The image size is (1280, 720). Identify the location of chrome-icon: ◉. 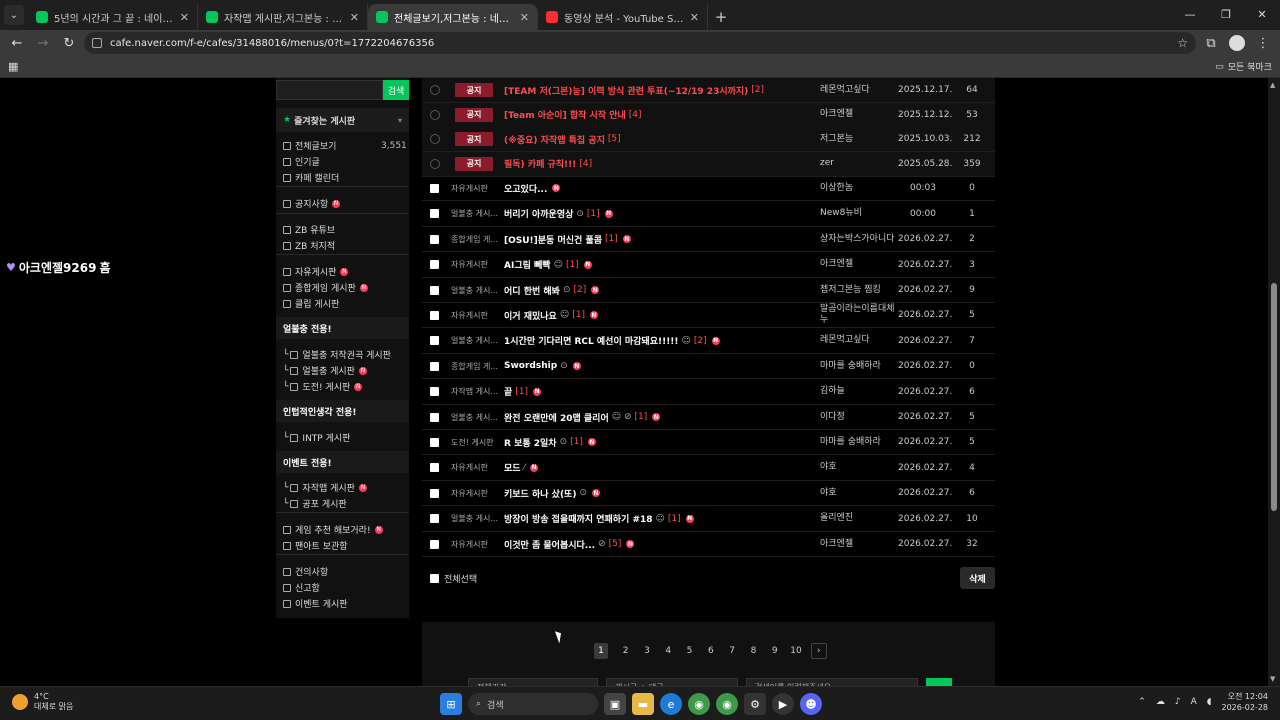
(699, 704).